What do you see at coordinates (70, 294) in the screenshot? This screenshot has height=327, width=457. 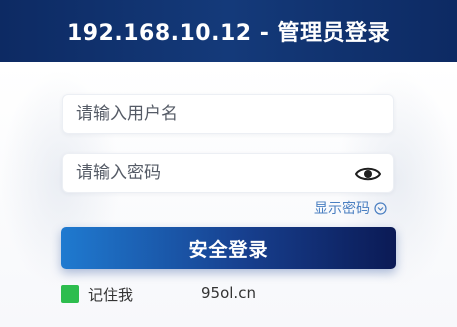 I see `remember-checkbox` at bounding box center [70, 294].